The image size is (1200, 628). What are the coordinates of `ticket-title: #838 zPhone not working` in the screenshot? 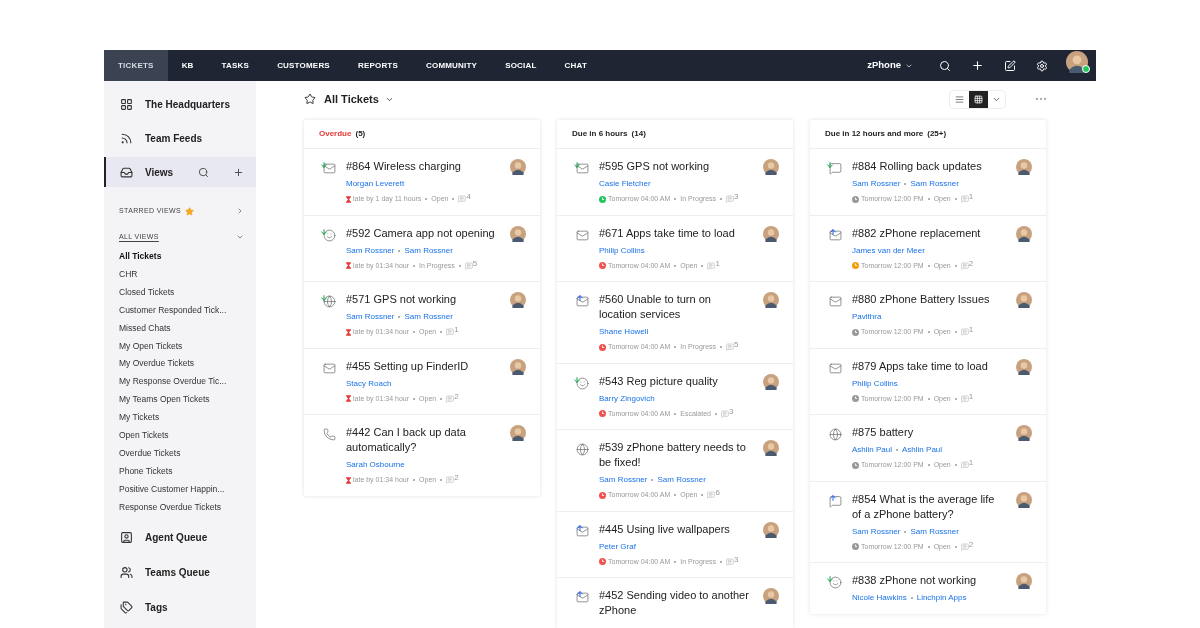 It's located at (927, 580).